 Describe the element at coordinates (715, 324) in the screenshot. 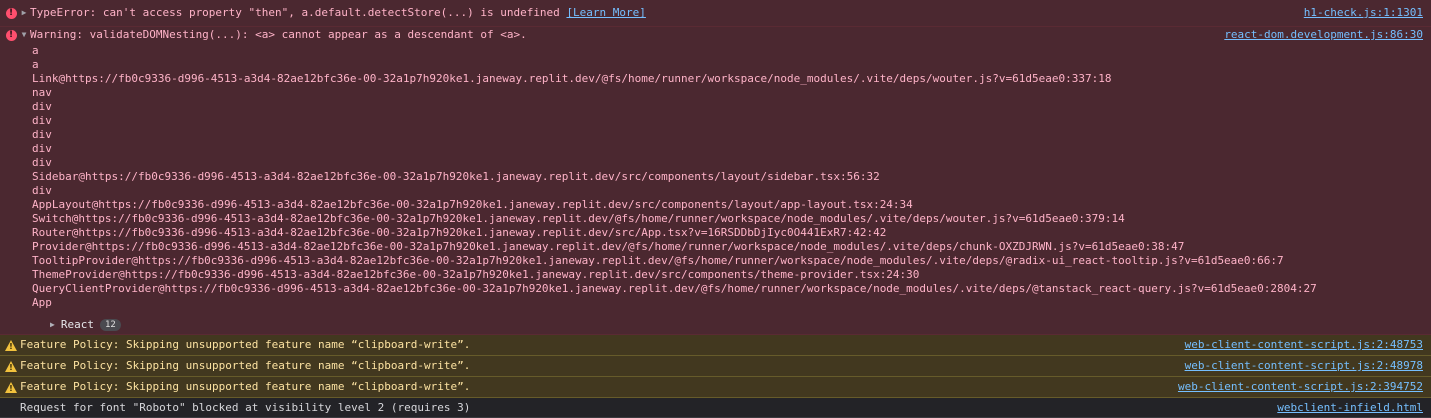

I see `react-group-toggle: ▶ React 12` at that location.